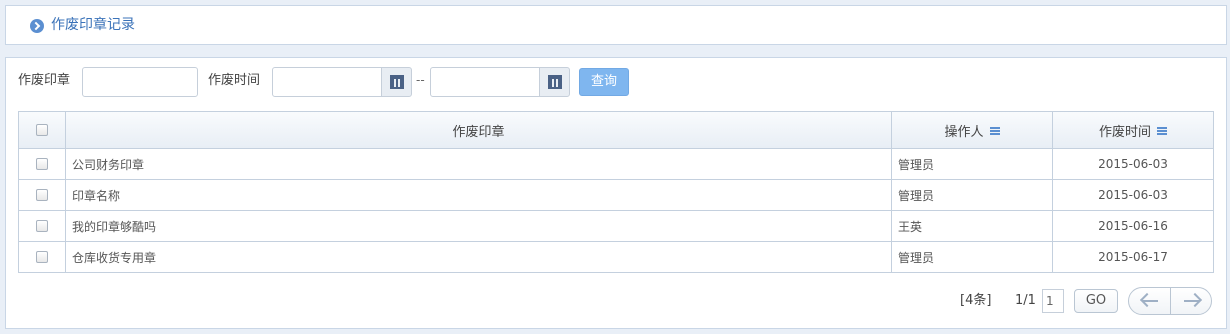 This screenshot has height=334, width=1230. What do you see at coordinates (616, 25) in the screenshot?
I see `page-header: 作废印章记录` at bounding box center [616, 25].